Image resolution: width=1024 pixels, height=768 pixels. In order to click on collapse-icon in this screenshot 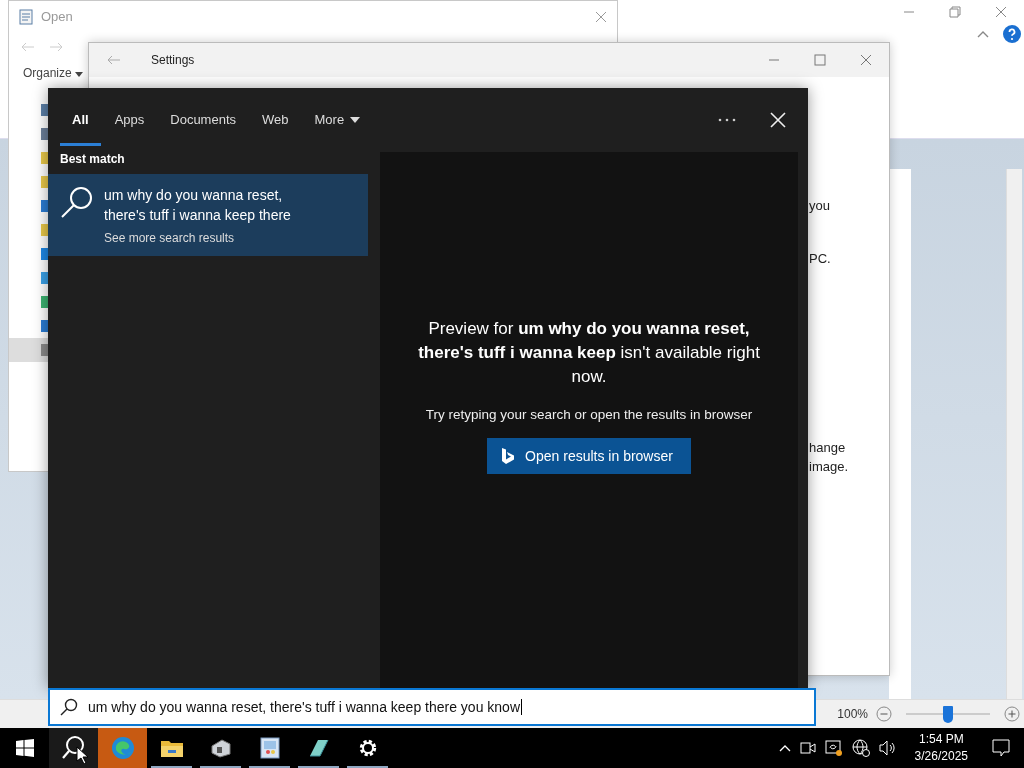, I will do `click(983, 34)`.